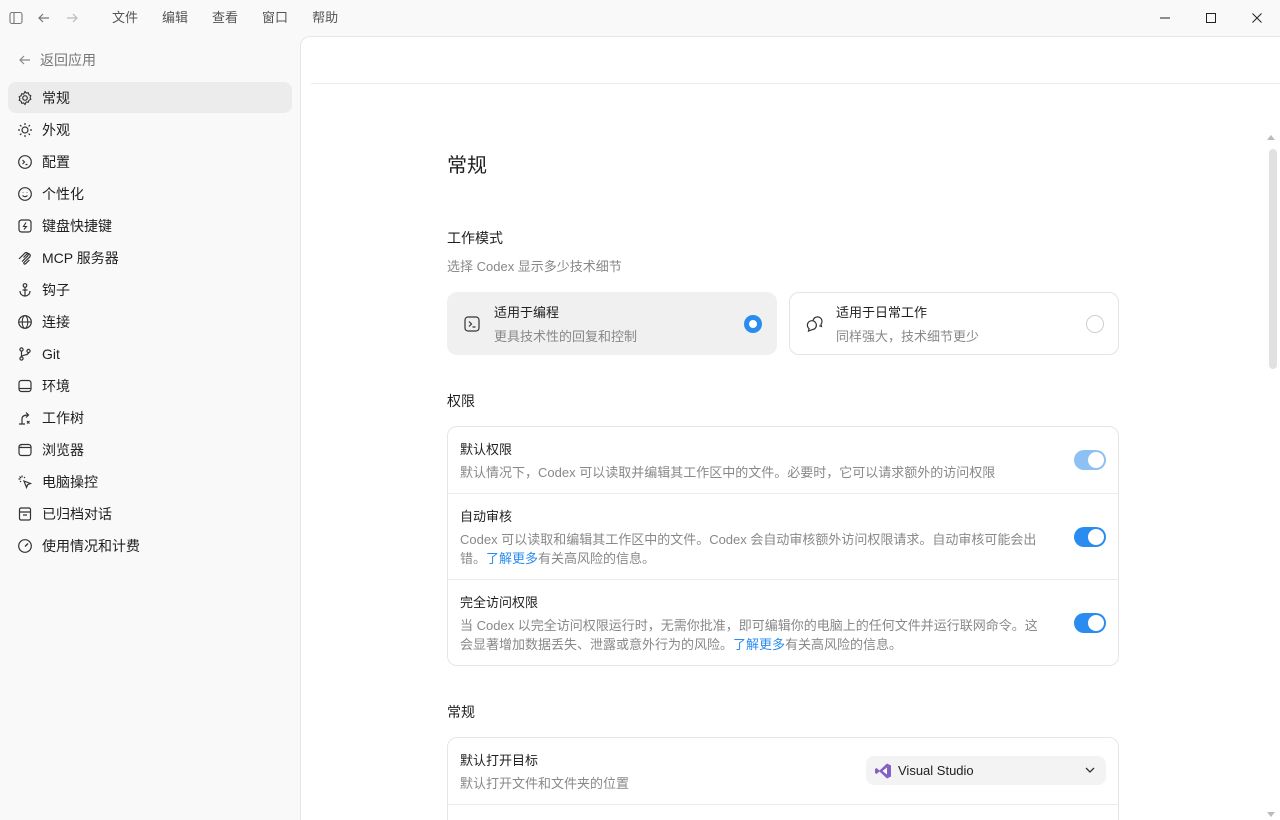 This screenshot has height=820, width=1280. What do you see at coordinates (25, 482) in the screenshot?
I see `cursor-click-icon` at bounding box center [25, 482].